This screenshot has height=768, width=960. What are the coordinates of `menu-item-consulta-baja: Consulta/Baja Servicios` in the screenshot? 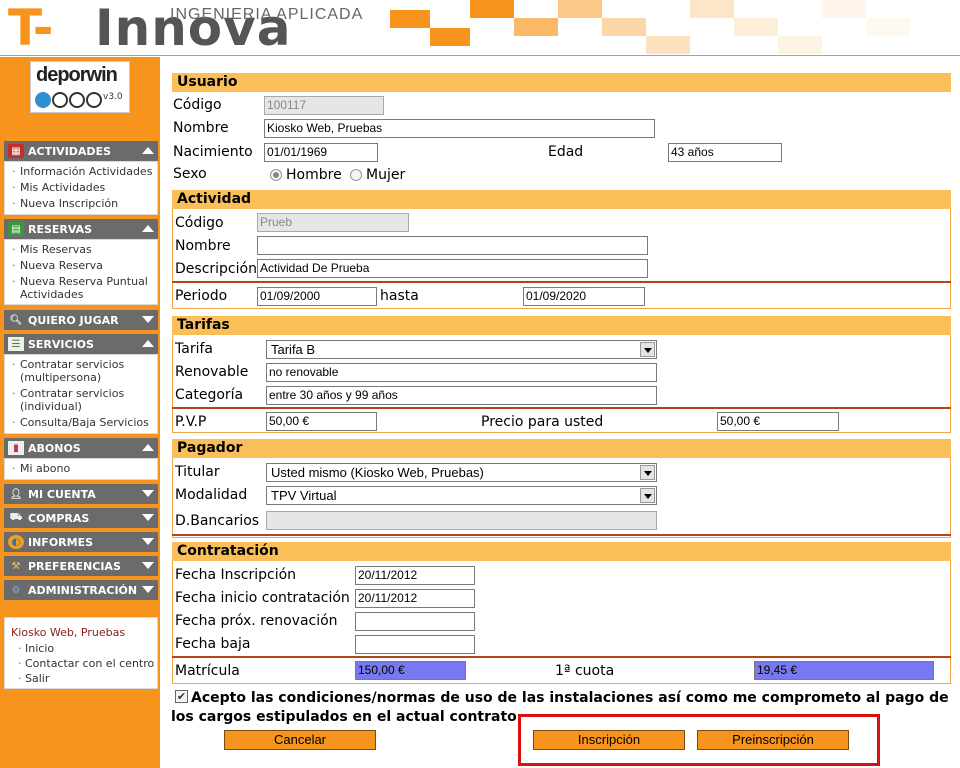 It's located at (81, 422).